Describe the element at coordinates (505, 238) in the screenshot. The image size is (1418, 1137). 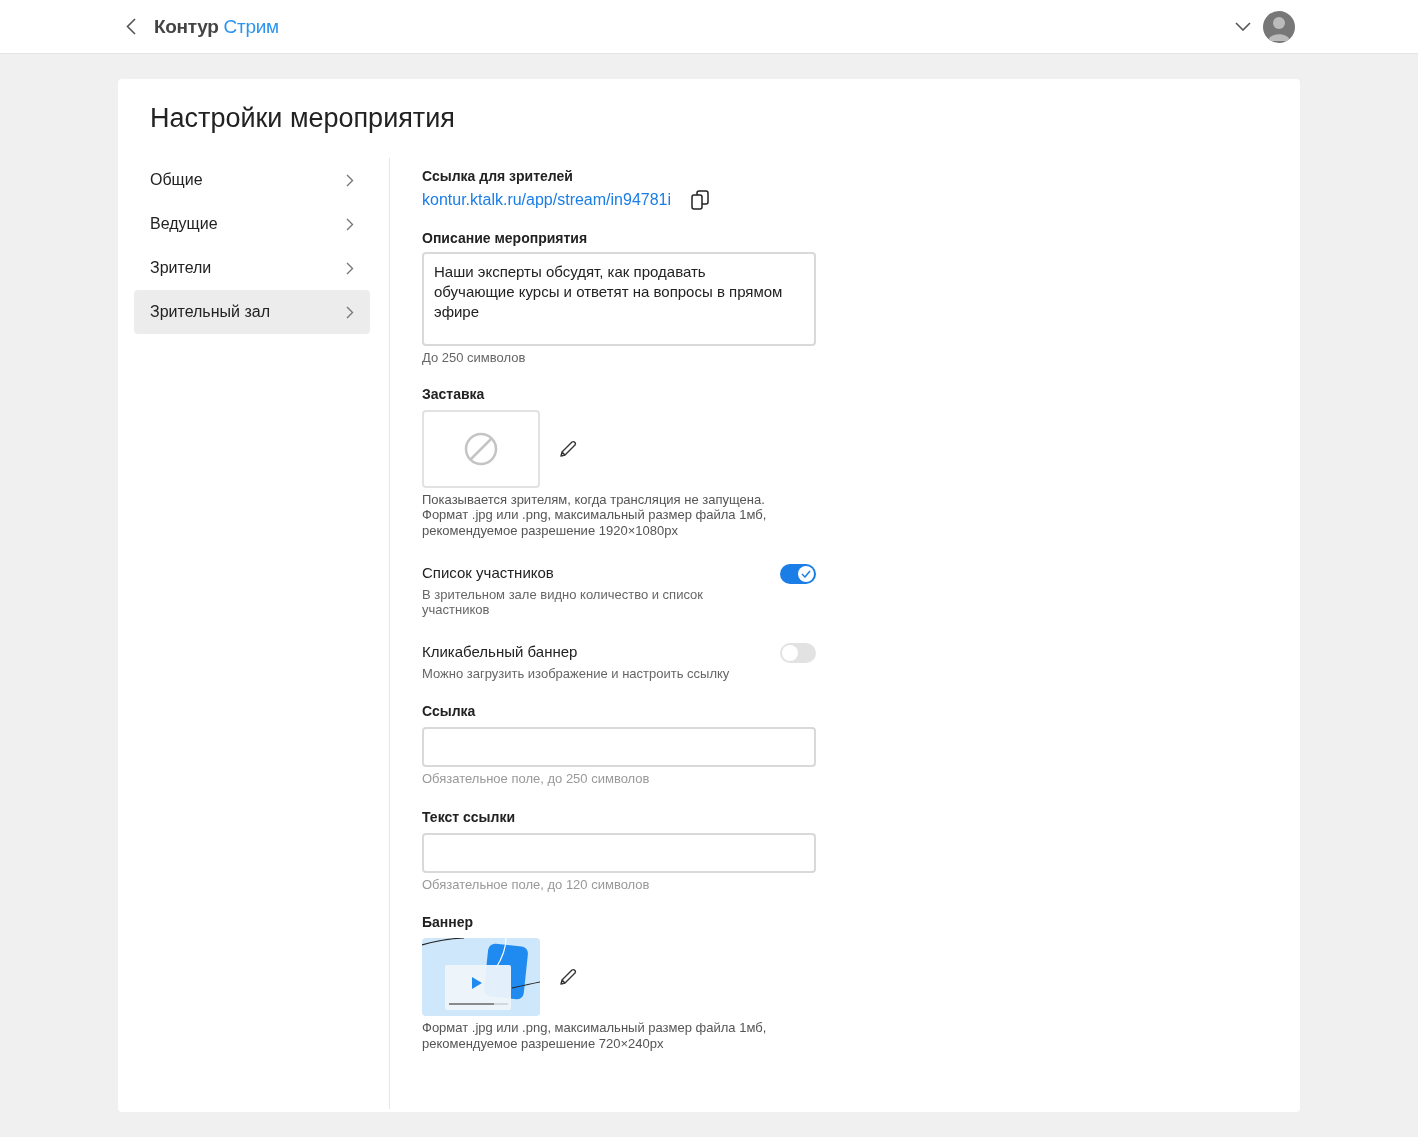
I see `field-label: Описание мероприятия` at that location.